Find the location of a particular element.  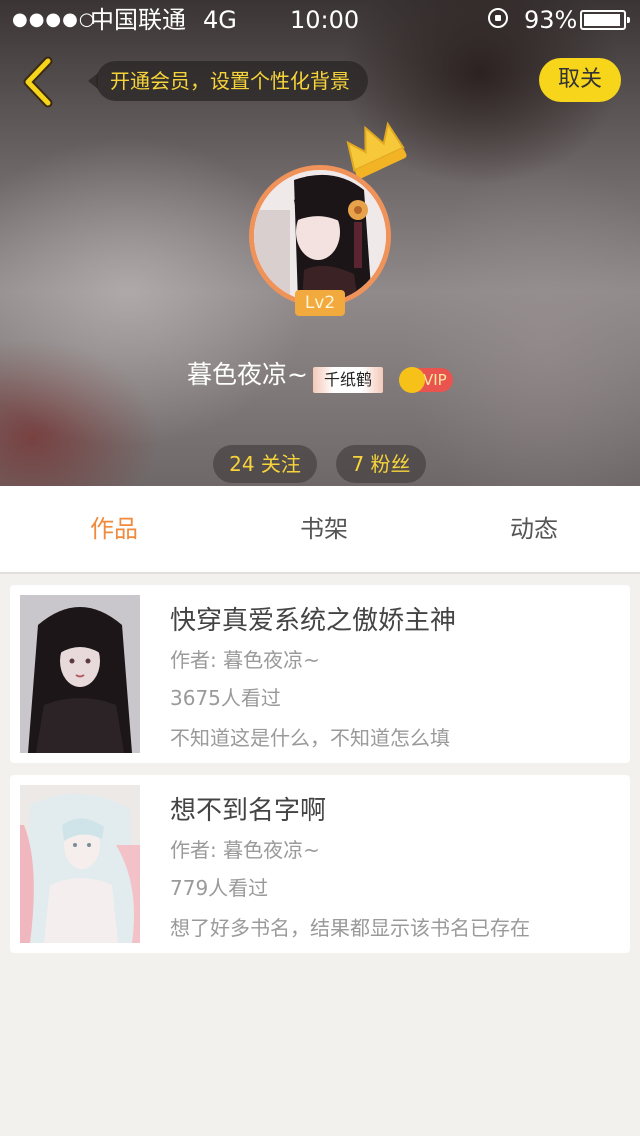

user-tag: 千纸鹤 is located at coordinates (348, 380).